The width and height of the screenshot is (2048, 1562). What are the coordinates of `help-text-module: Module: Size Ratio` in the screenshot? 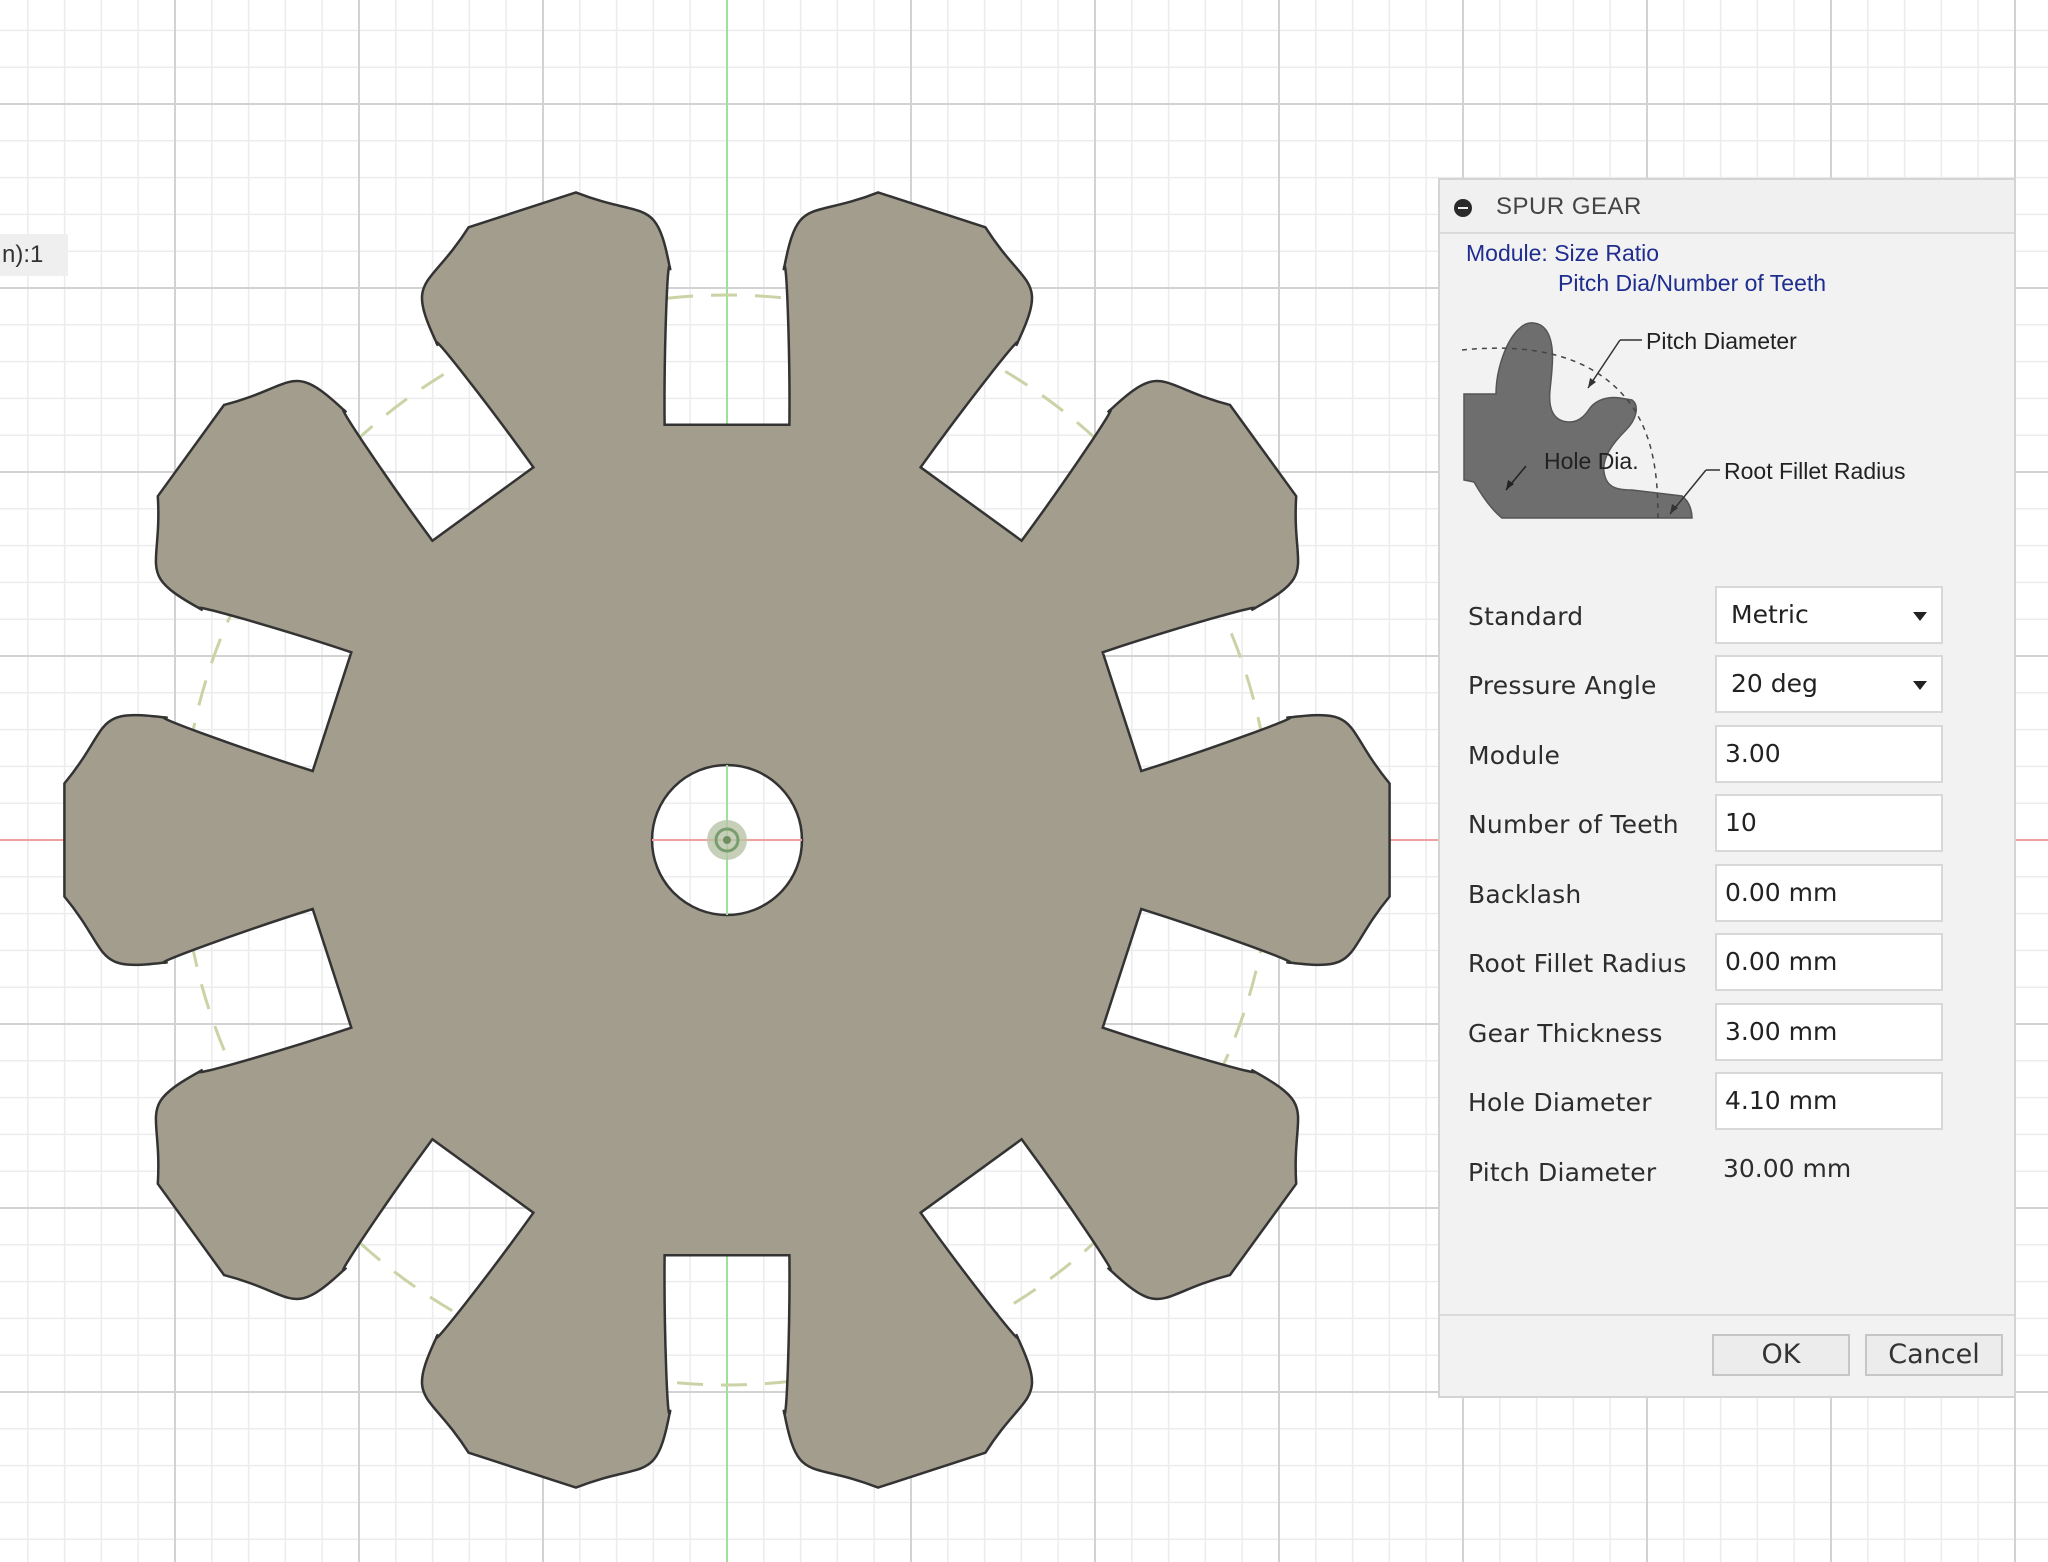 It's located at (1563, 253).